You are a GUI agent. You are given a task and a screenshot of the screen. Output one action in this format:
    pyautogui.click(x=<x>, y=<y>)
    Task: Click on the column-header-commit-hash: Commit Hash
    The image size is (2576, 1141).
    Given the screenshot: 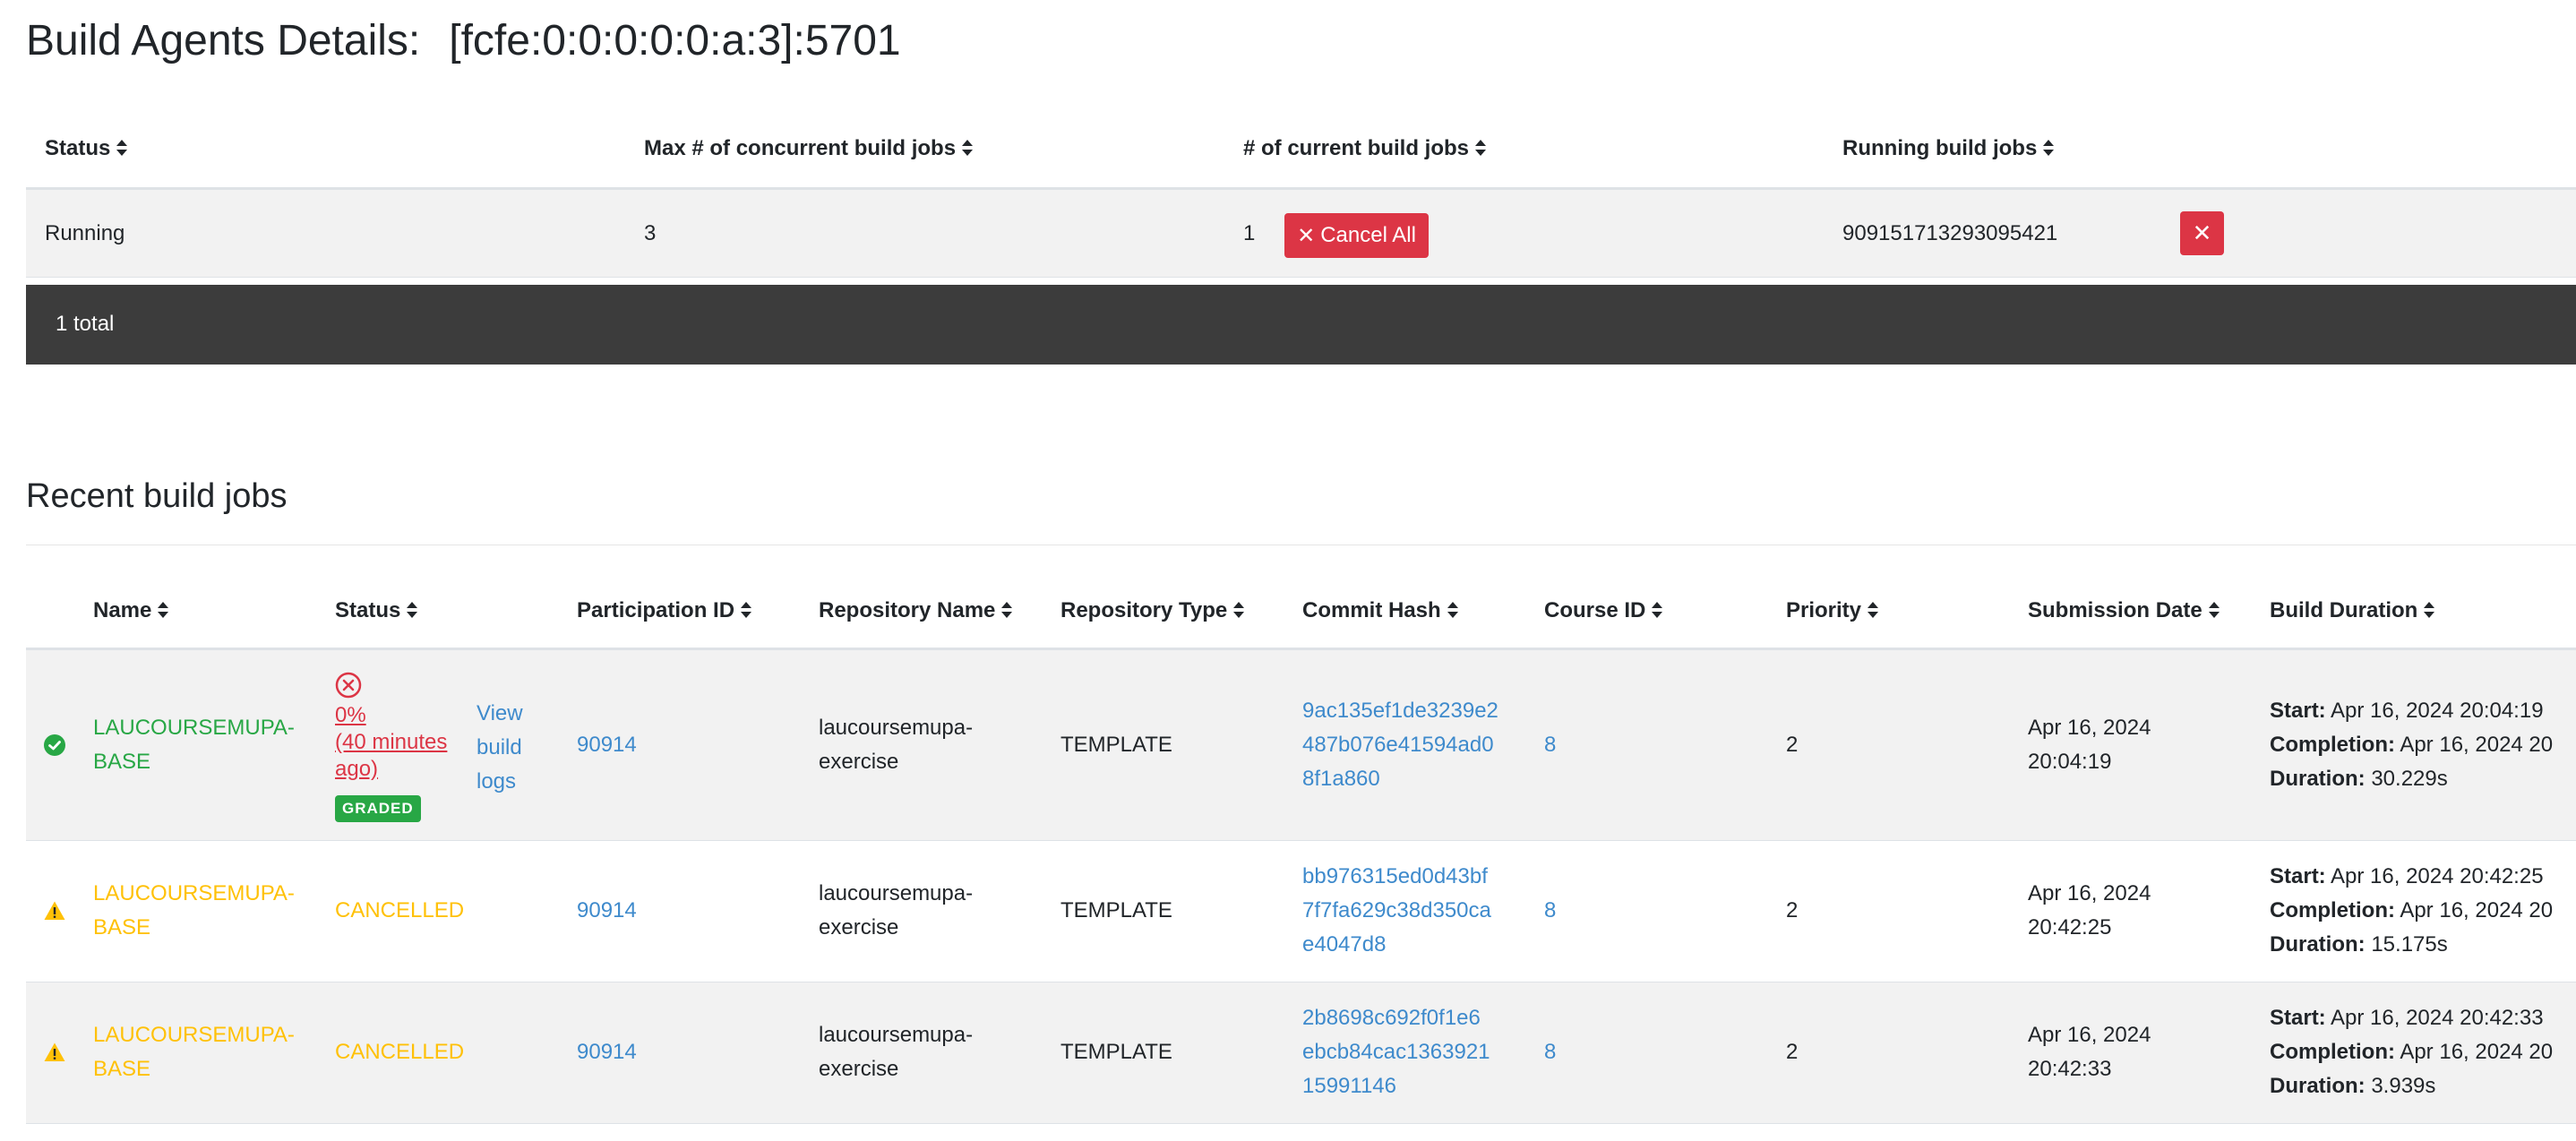 What is the action you would take?
    pyautogui.click(x=1380, y=610)
    